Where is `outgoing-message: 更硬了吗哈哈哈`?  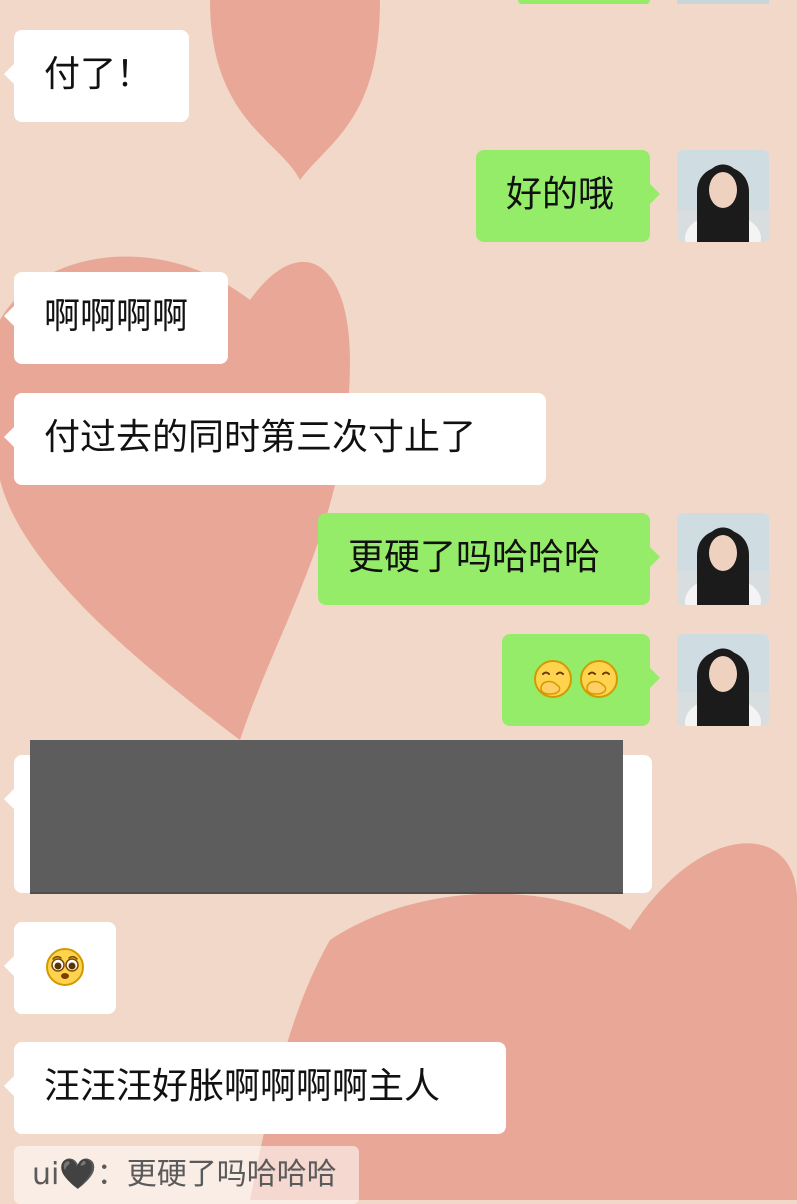 outgoing-message: 更硬了吗哈哈哈 is located at coordinates (489, 559).